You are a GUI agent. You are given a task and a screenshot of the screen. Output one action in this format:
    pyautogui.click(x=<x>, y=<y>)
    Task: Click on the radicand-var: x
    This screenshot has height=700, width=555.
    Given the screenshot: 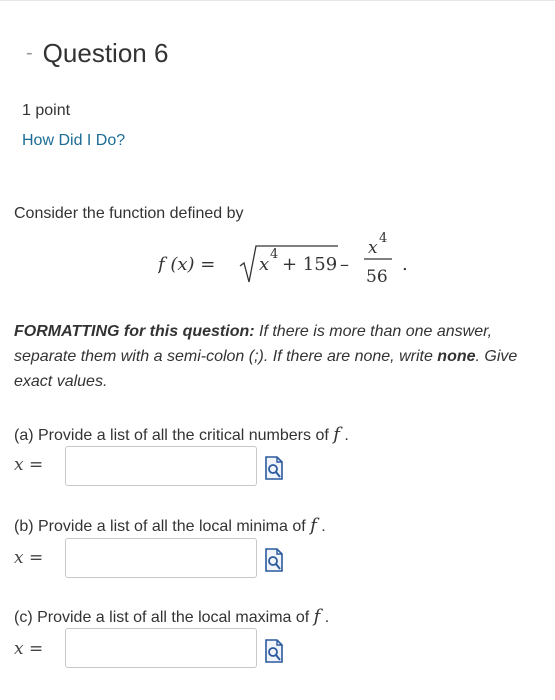 What is the action you would take?
    pyautogui.click(x=264, y=264)
    